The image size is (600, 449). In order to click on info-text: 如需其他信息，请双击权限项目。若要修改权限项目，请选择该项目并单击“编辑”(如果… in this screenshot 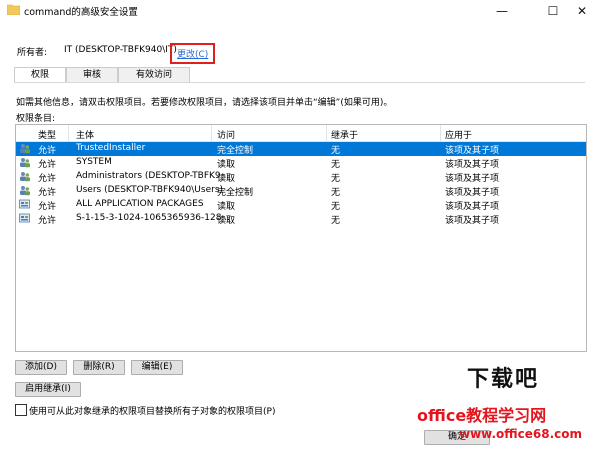, I will do `click(204, 103)`.